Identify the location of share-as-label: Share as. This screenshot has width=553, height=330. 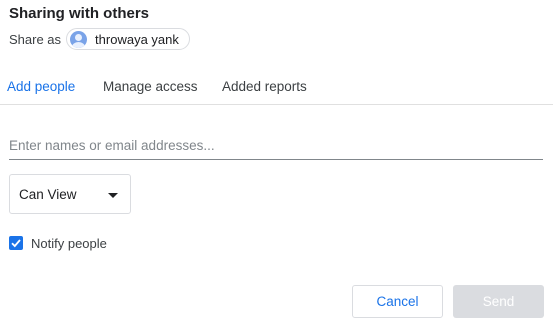
(35, 39).